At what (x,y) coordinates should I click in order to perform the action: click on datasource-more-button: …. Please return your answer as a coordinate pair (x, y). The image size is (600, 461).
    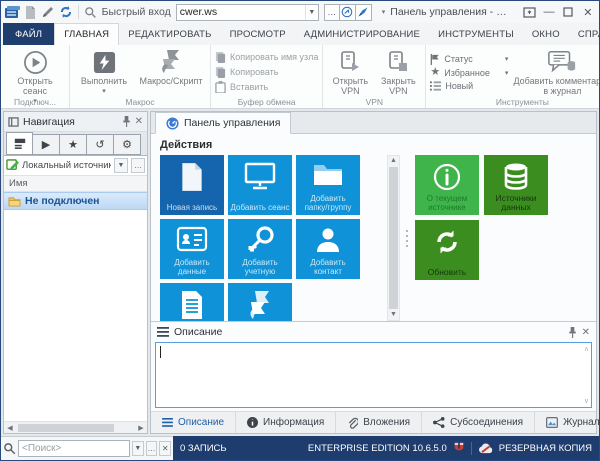
    Looking at the image, I should click on (138, 165).